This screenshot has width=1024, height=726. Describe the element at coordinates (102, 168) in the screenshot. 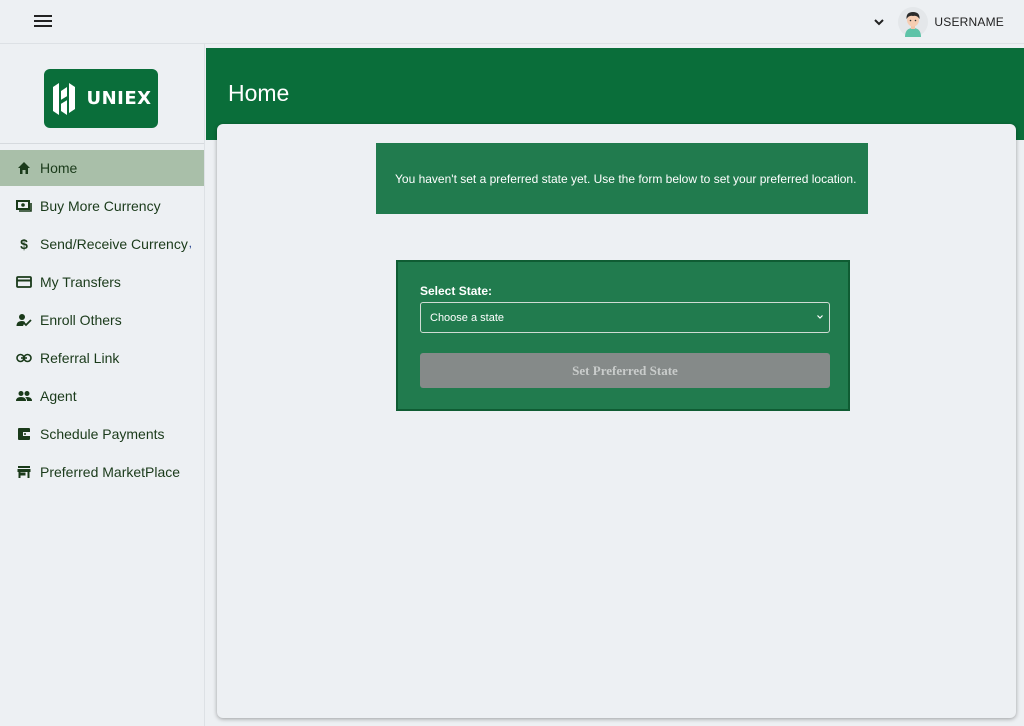

I see `sidebar-item-home: Home` at that location.